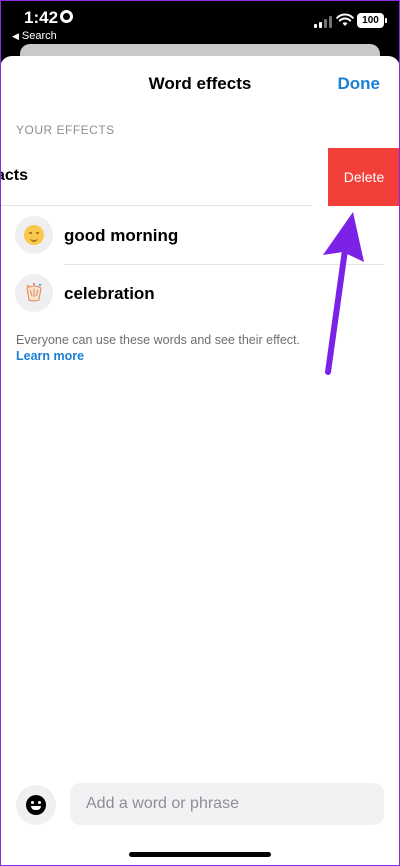  I want to click on home-indicator, so click(200, 854).